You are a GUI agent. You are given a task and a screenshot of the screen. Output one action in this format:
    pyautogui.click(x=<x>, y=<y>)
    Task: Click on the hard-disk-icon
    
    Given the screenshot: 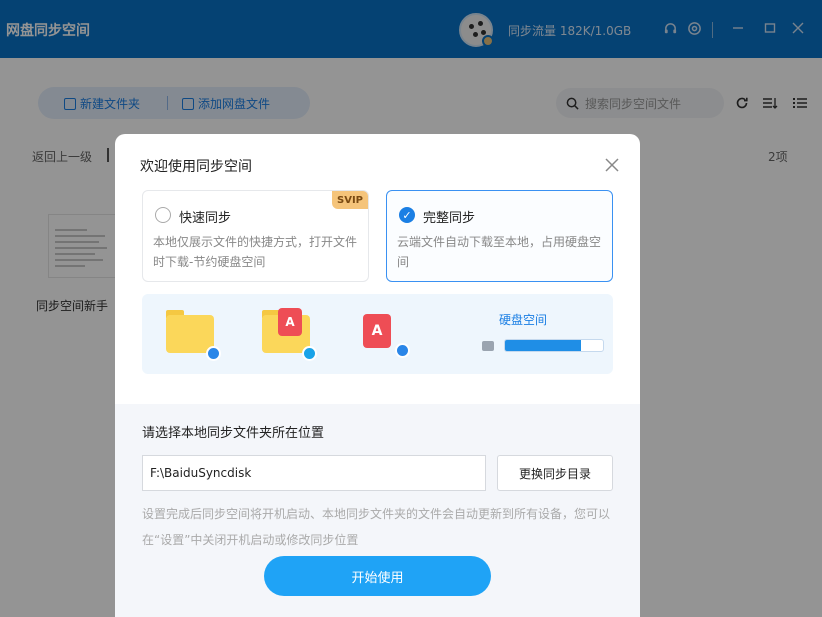 What is the action you would take?
    pyautogui.click(x=488, y=346)
    